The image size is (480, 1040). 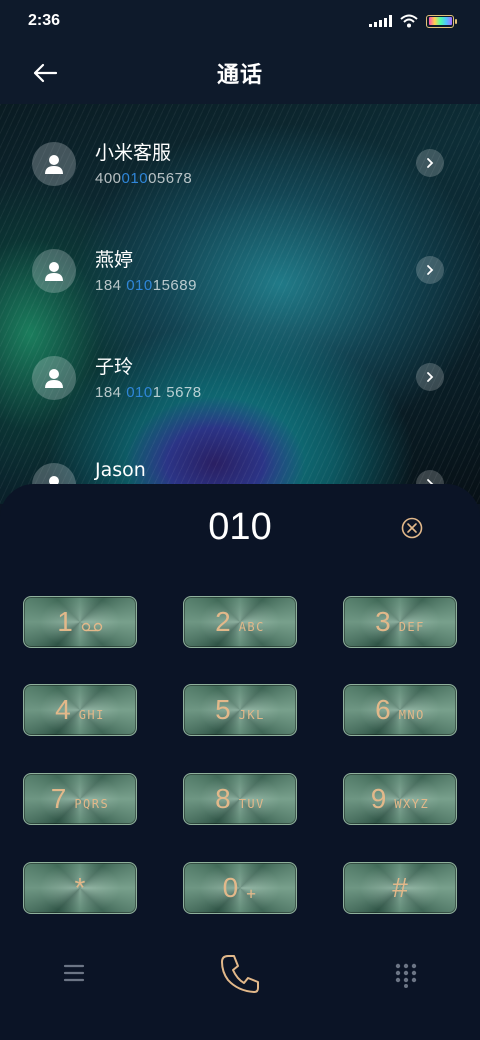 I want to click on key-digit: 6, so click(x=383, y=709).